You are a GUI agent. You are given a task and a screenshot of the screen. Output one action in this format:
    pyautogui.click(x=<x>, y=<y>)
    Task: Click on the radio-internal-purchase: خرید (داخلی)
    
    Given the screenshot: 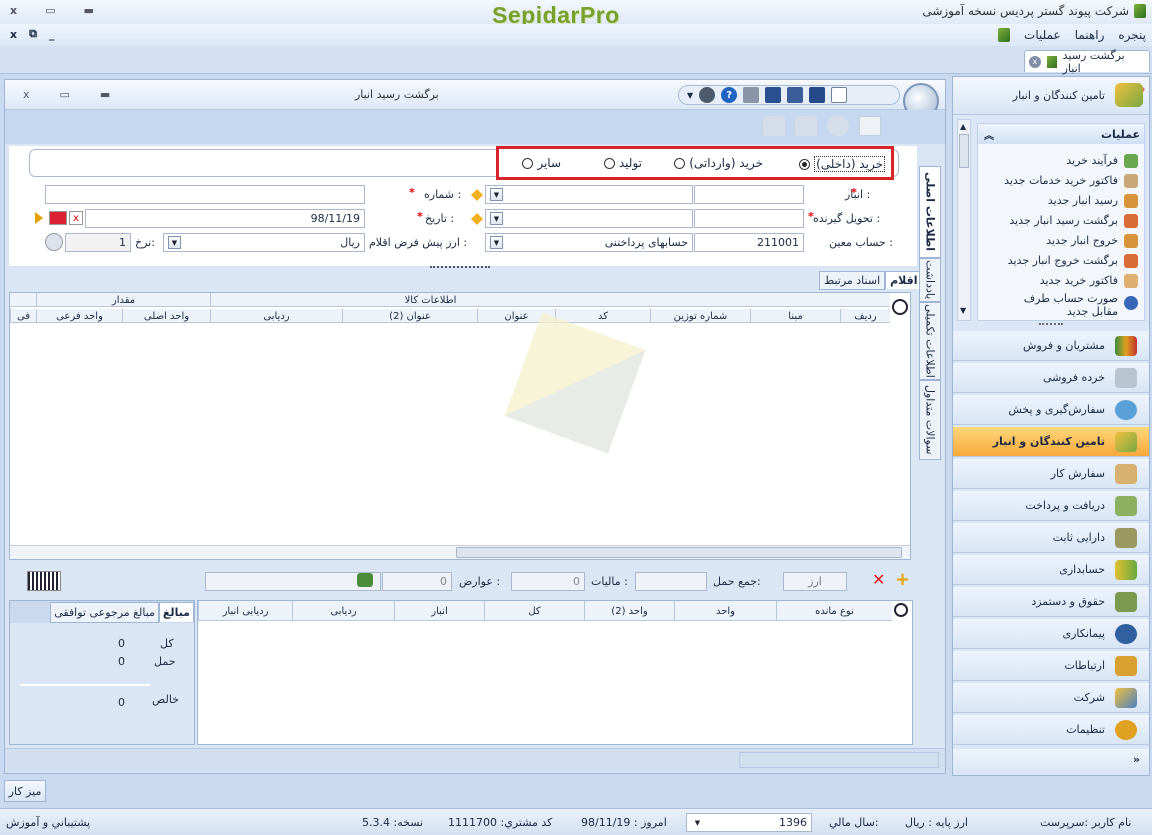 What is the action you would take?
    pyautogui.click(x=842, y=164)
    